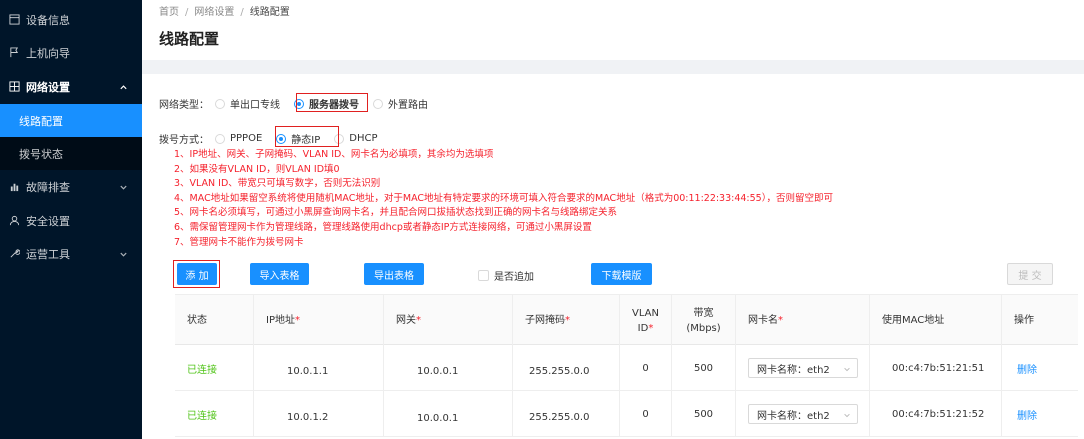 This screenshot has width=1084, height=439. Describe the element at coordinates (71, 86) in the screenshot. I see `sidebar-item-network-settings: 网络设置` at that location.